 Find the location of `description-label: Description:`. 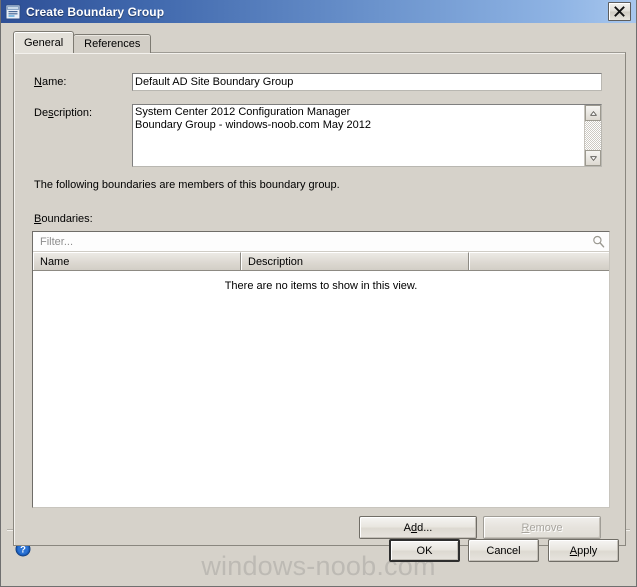

description-label: Description: is located at coordinates (63, 113).